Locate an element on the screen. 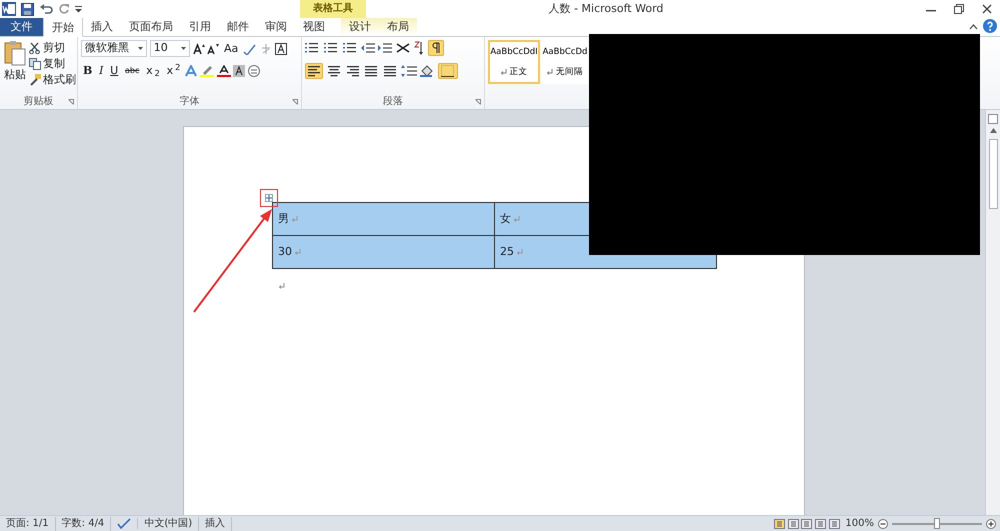 The width and height of the screenshot is (1000, 531). ribbon-tab: 邮件 is located at coordinates (238, 26).